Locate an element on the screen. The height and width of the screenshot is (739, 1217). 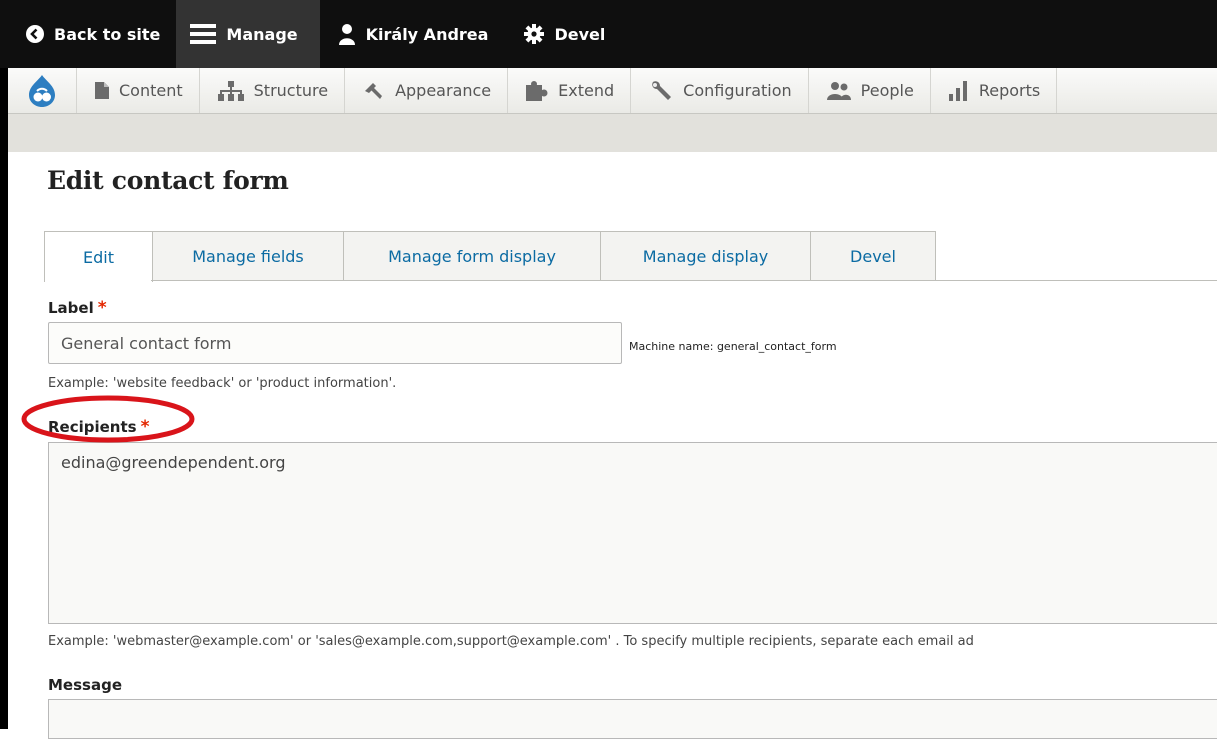
menu-item-structure-label: Structure is located at coordinates (291, 90).